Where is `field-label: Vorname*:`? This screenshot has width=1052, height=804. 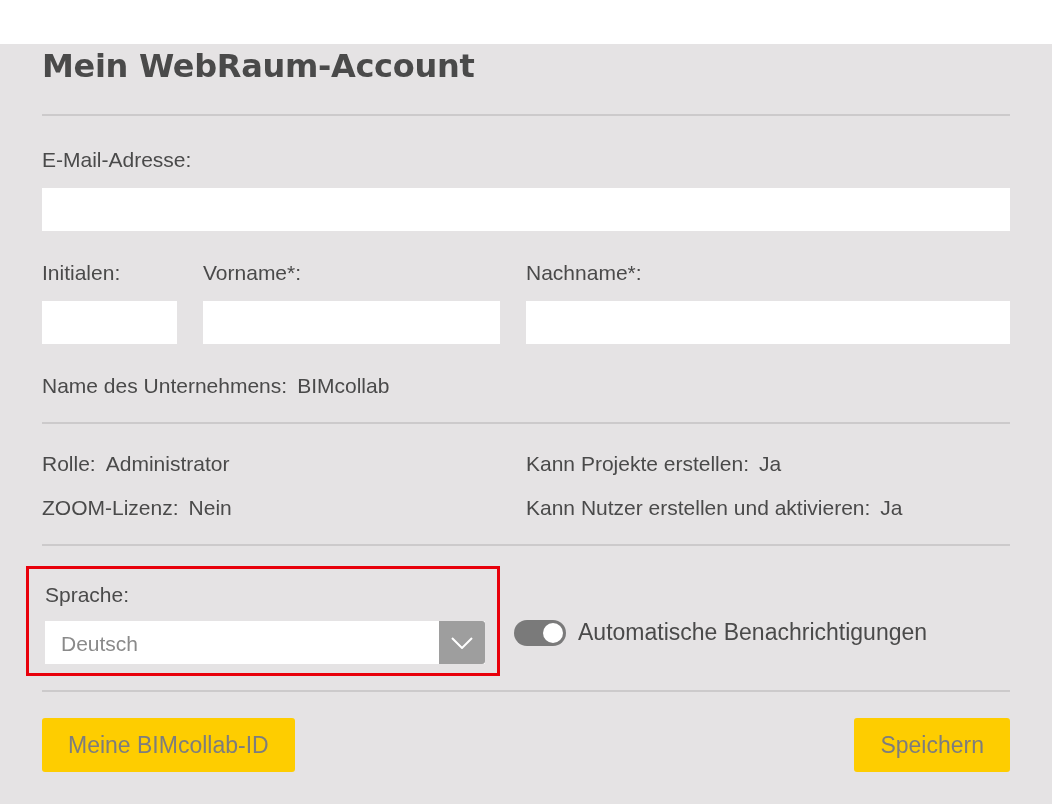
field-label: Vorname*: is located at coordinates (253, 273).